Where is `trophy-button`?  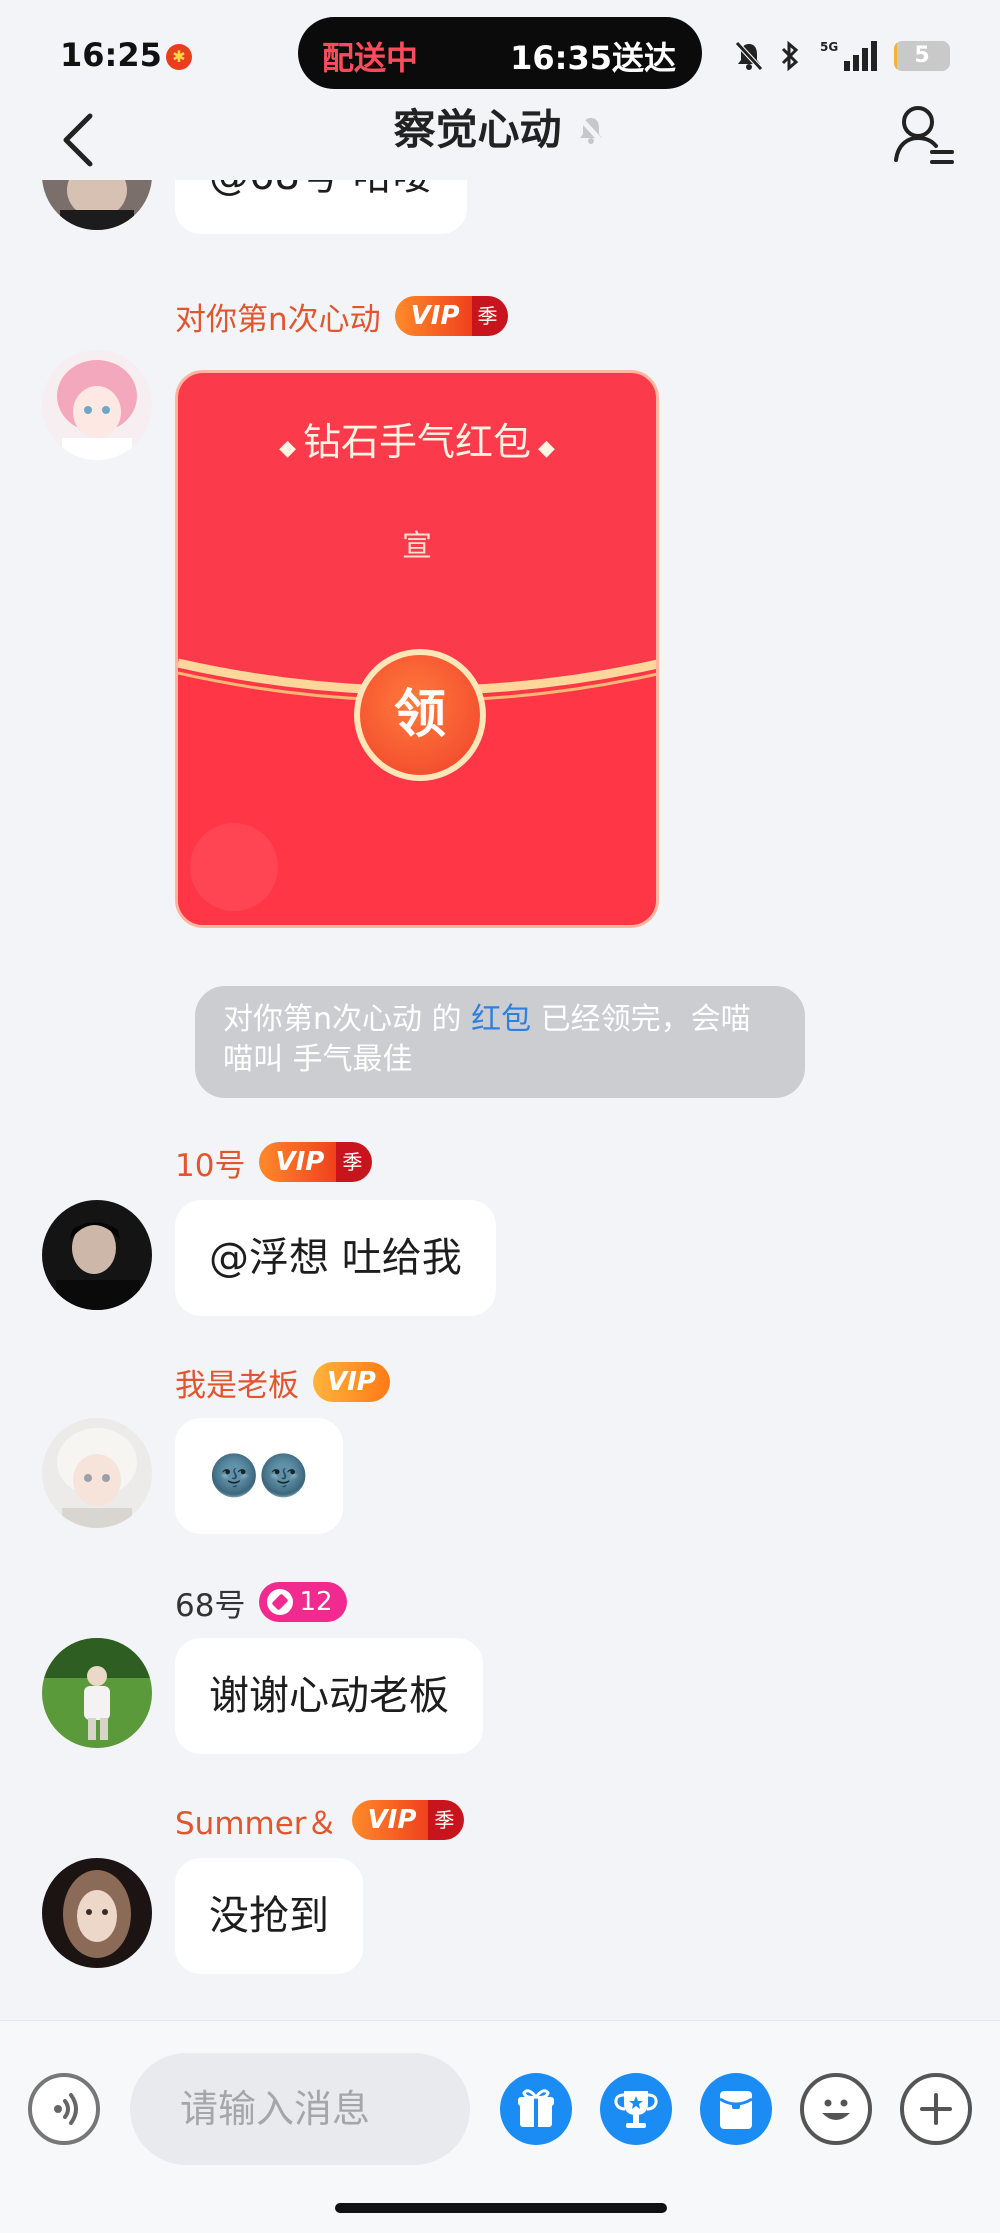
trophy-button is located at coordinates (636, 2109).